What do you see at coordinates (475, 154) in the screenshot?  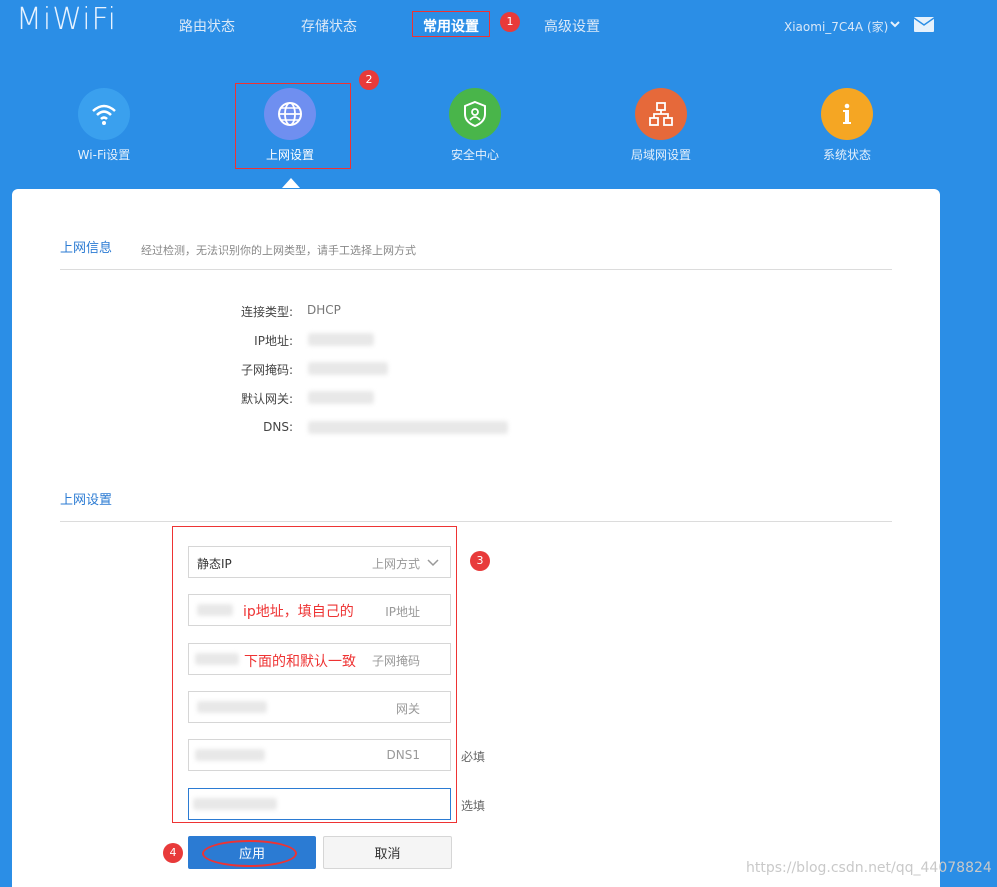 I see `tile-label-security: 安全中心` at bounding box center [475, 154].